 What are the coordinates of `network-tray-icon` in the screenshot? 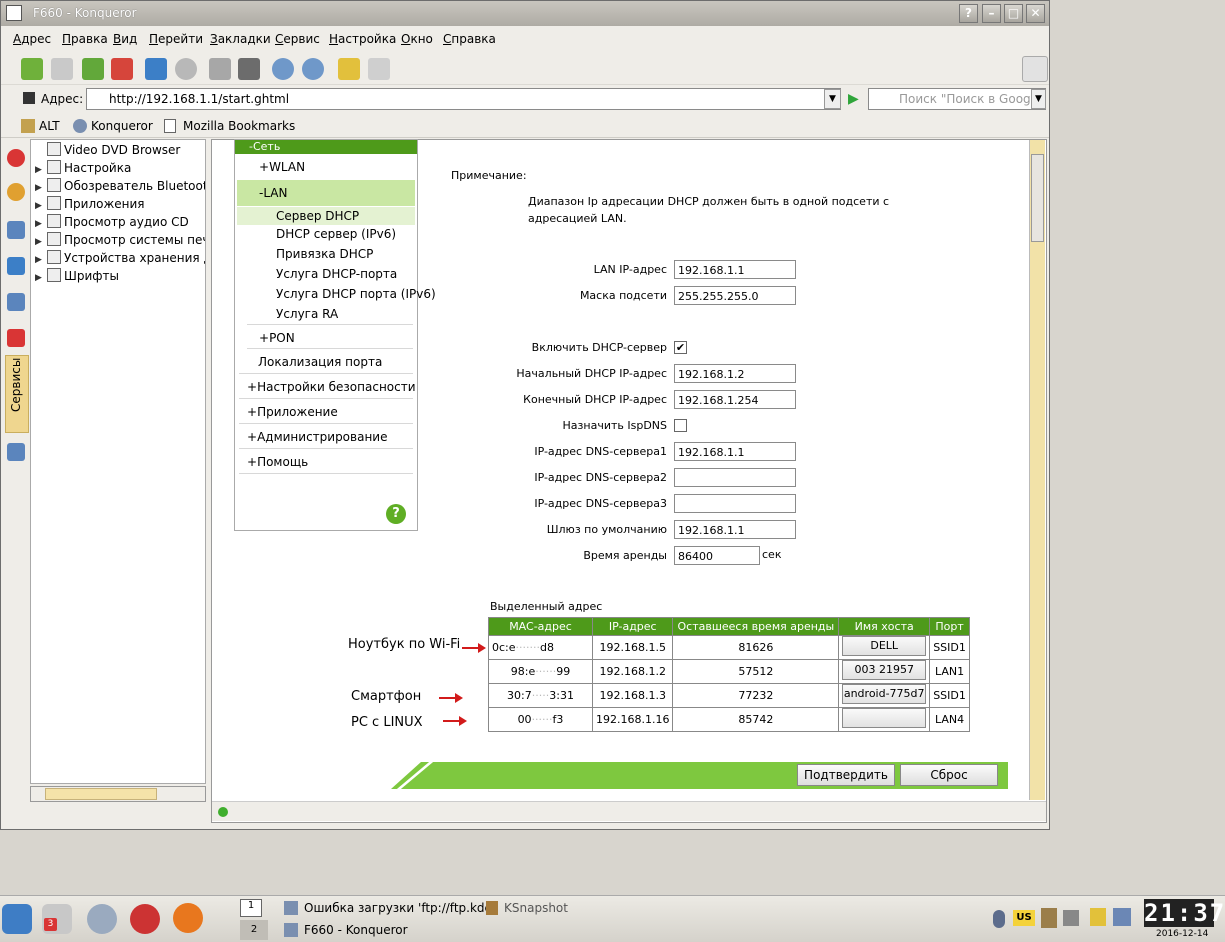 It's located at (1122, 917).